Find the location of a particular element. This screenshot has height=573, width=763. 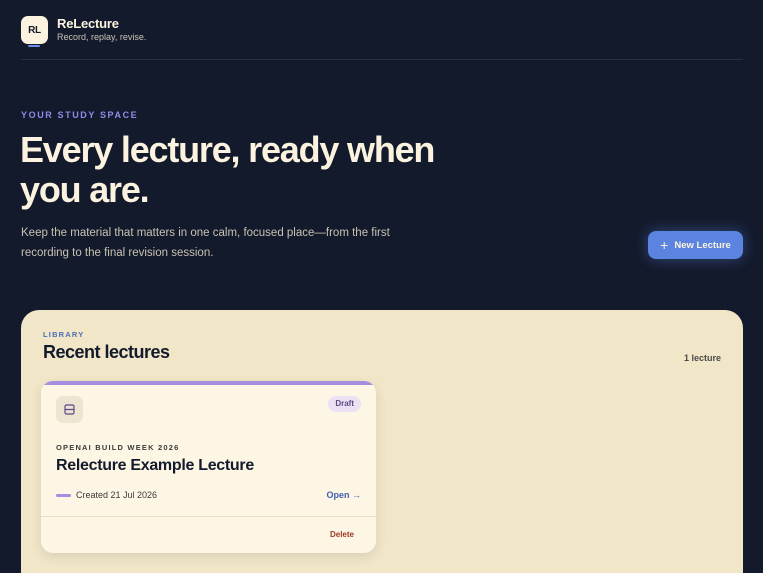

created-row: Created 21 Jul 2026 is located at coordinates (106, 495).